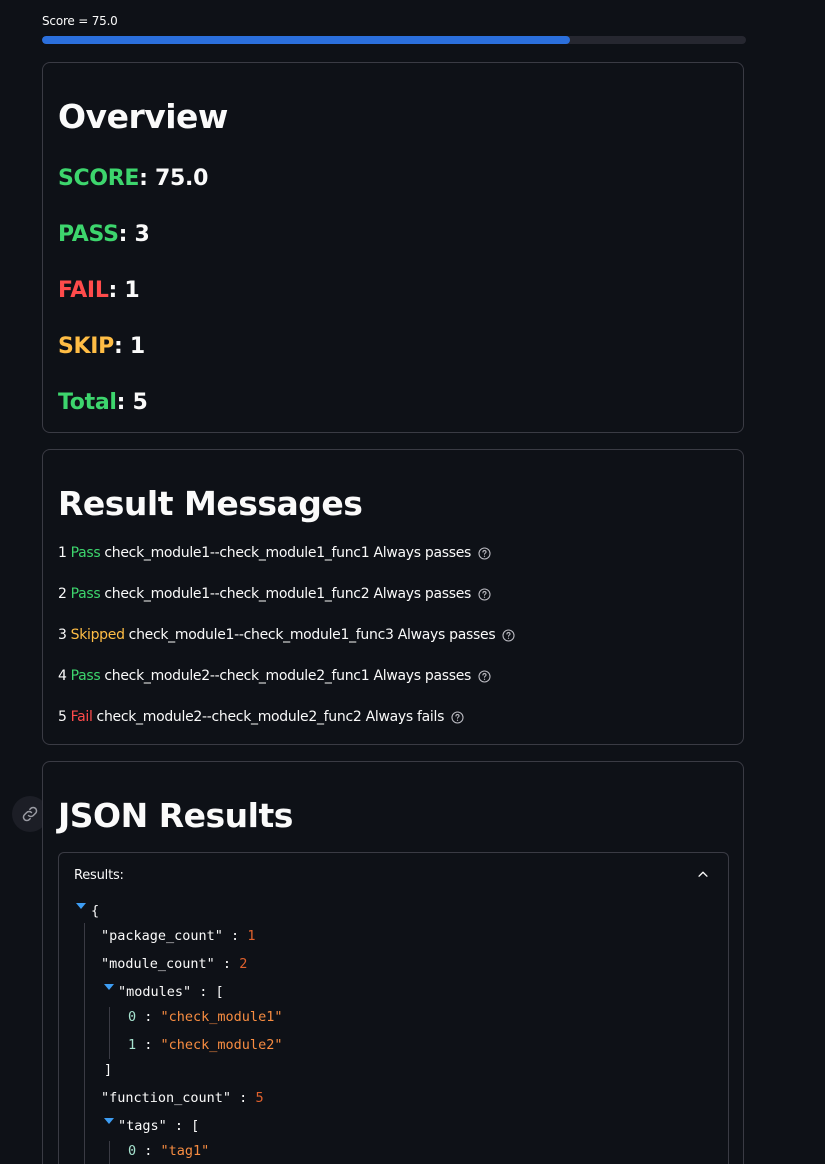 The height and width of the screenshot is (1164, 825). I want to click on json-tags-item: 0 : "tag1", so click(168, 1151).